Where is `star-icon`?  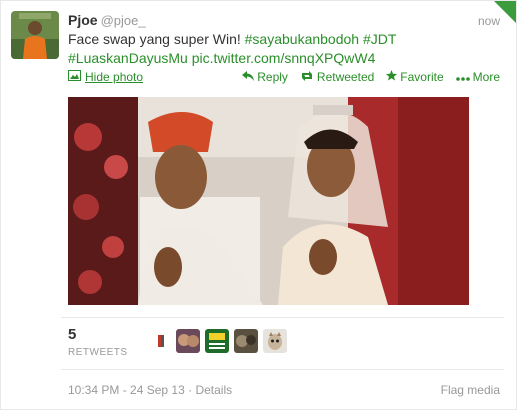 star-icon is located at coordinates (392, 77).